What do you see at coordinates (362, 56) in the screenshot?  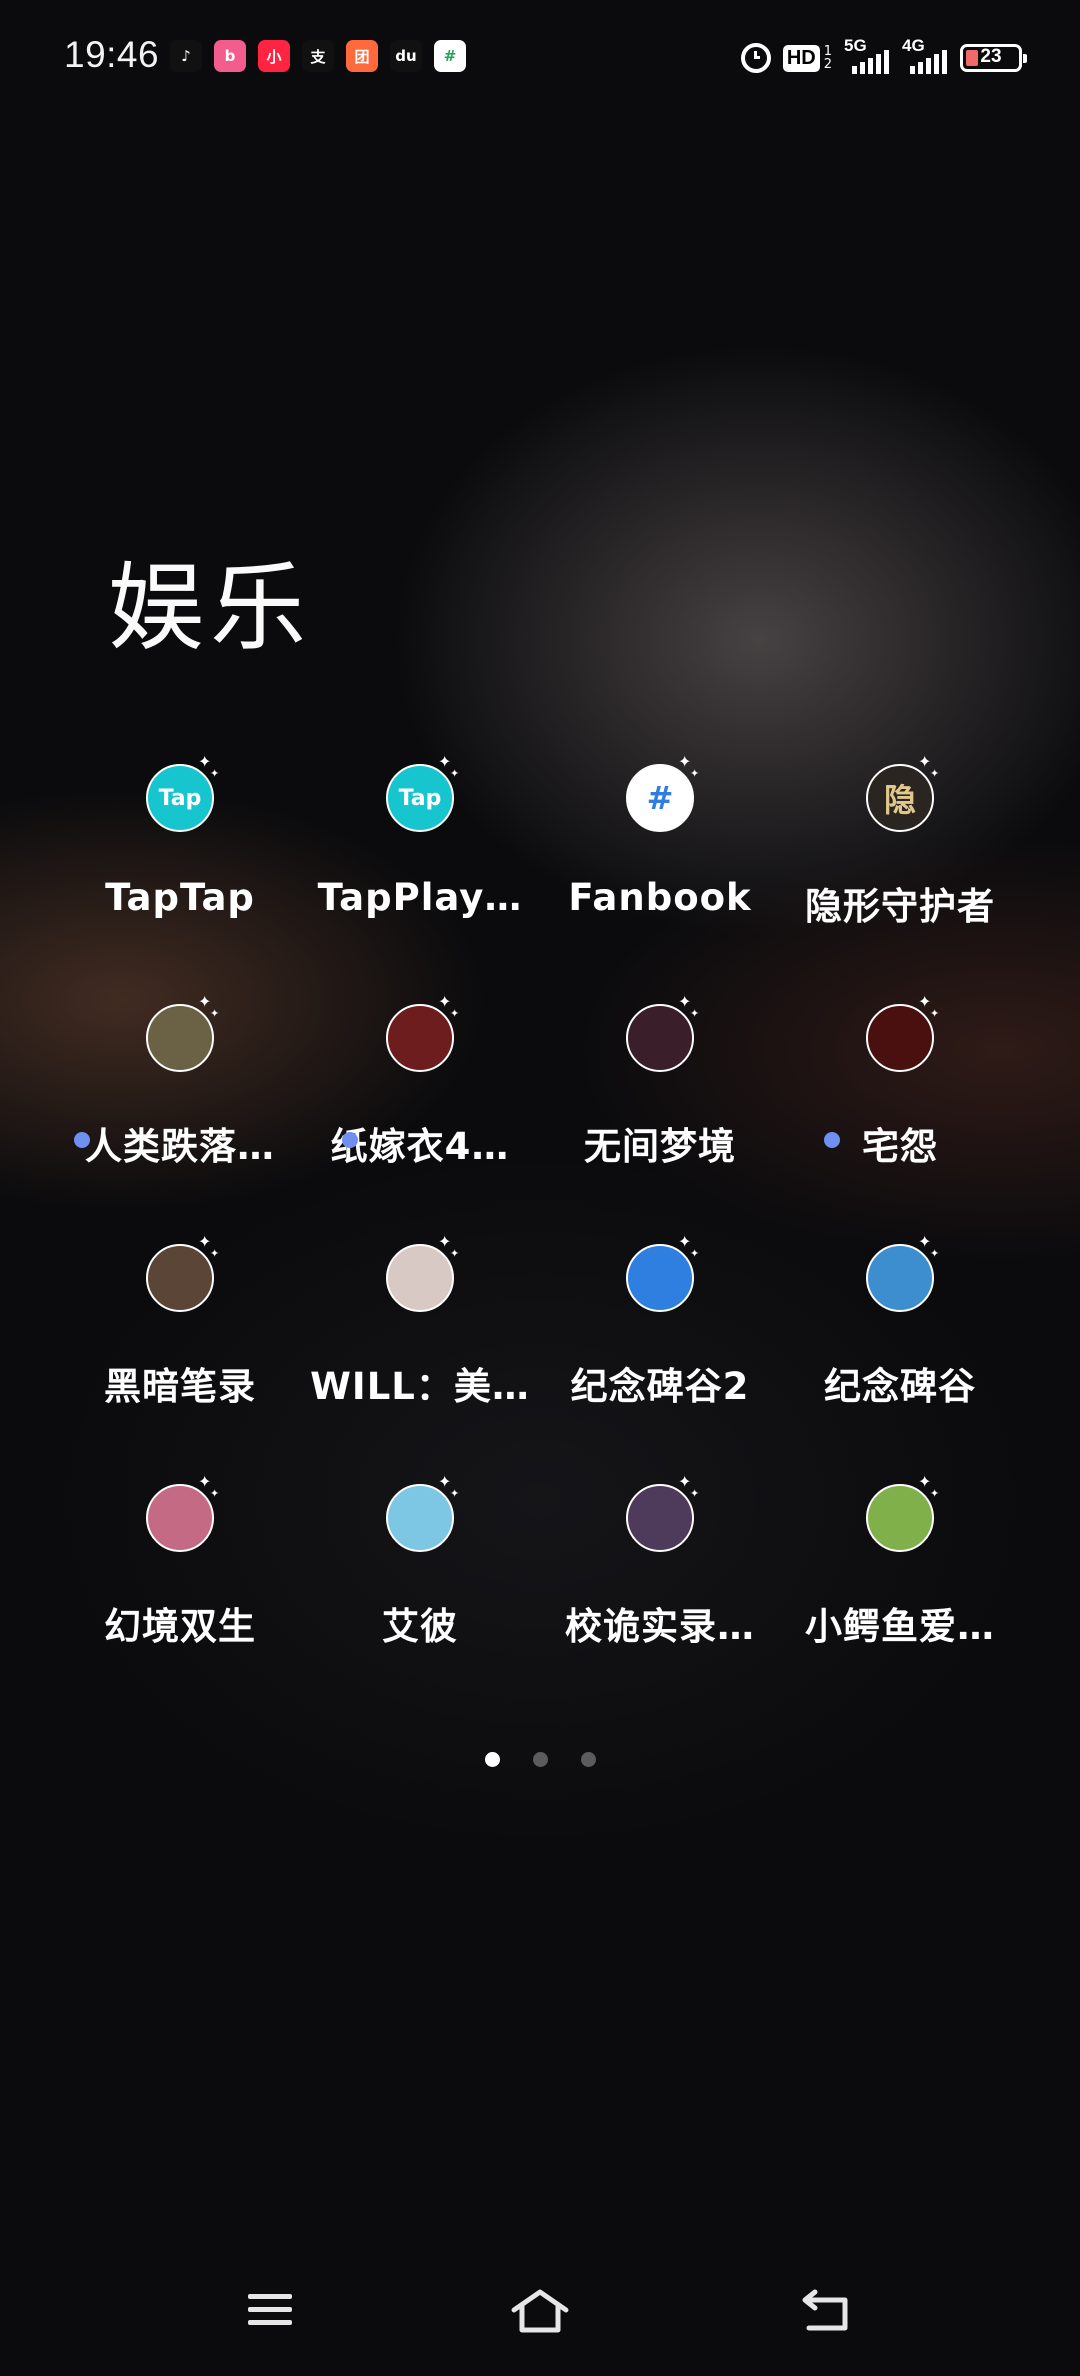 I see `meituan-icon: 团` at bounding box center [362, 56].